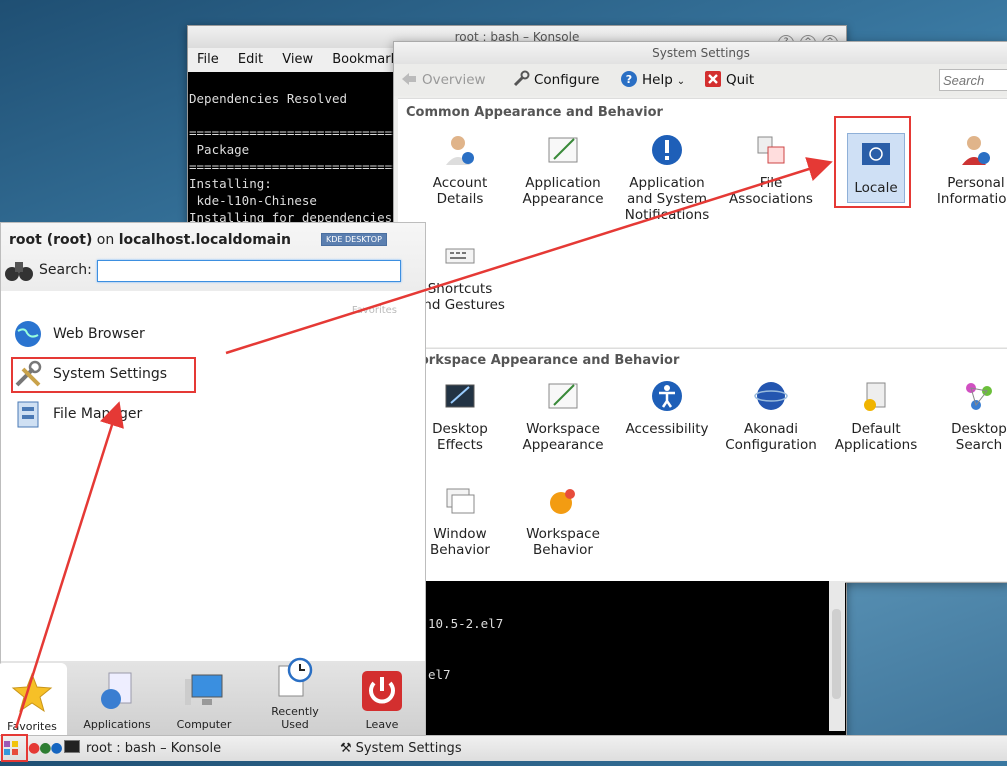 The height and width of the screenshot is (766, 1007). What do you see at coordinates (346, 748) in the screenshot?
I see `tools-icon: ⚒` at bounding box center [346, 748].